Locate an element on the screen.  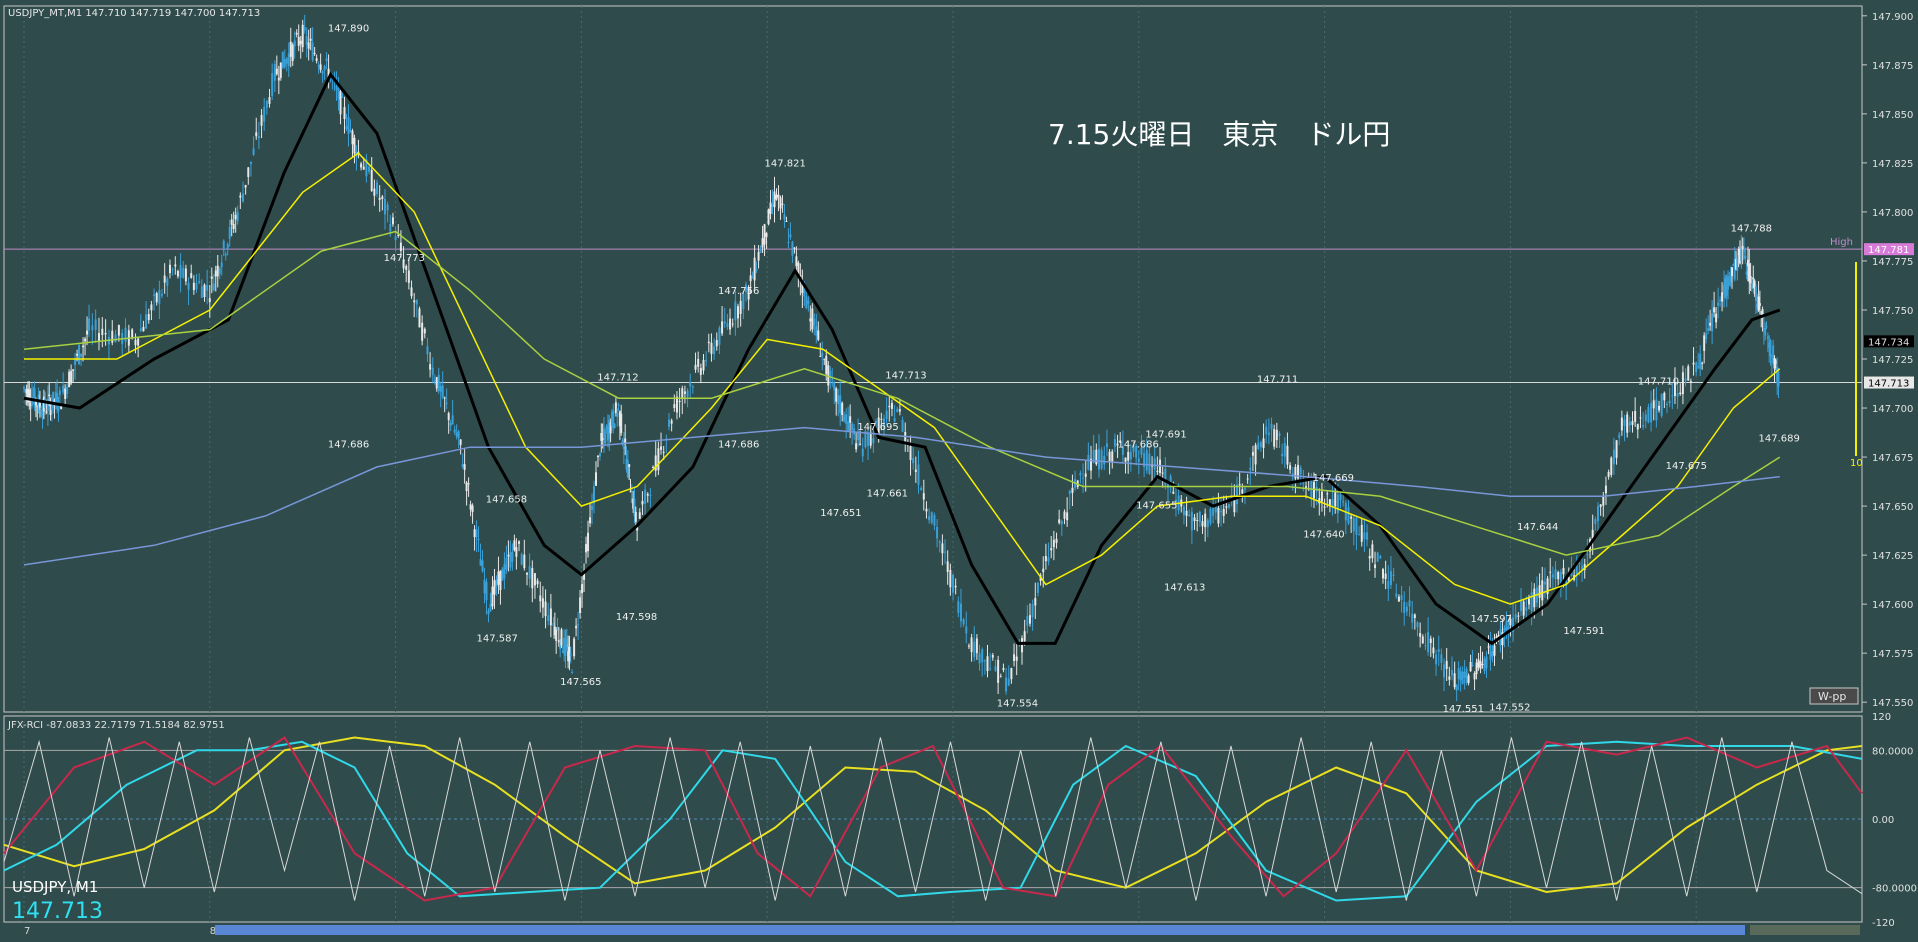
price-label: 147.587 is located at coordinates (497, 639).